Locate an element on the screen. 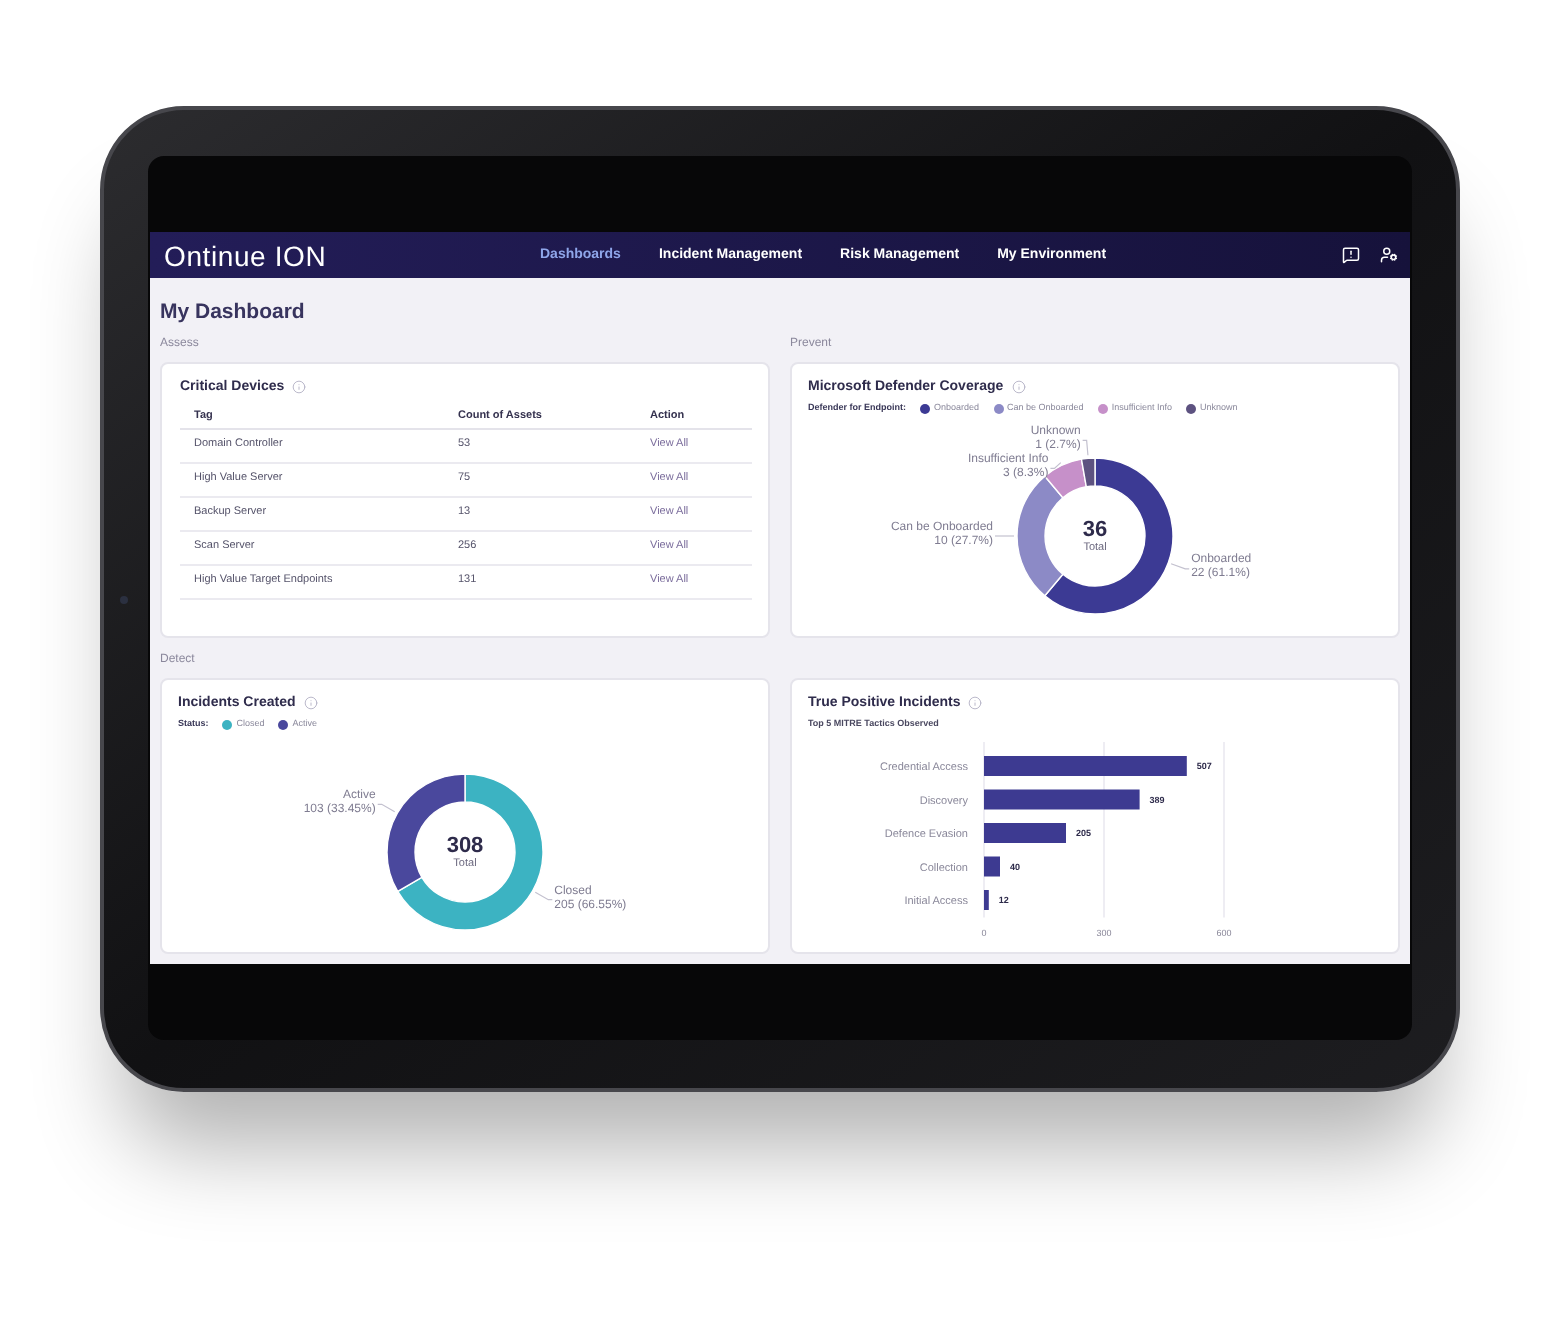 The width and height of the screenshot is (1560, 1328). page-title: My Dashboard is located at coordinates (232, 312).